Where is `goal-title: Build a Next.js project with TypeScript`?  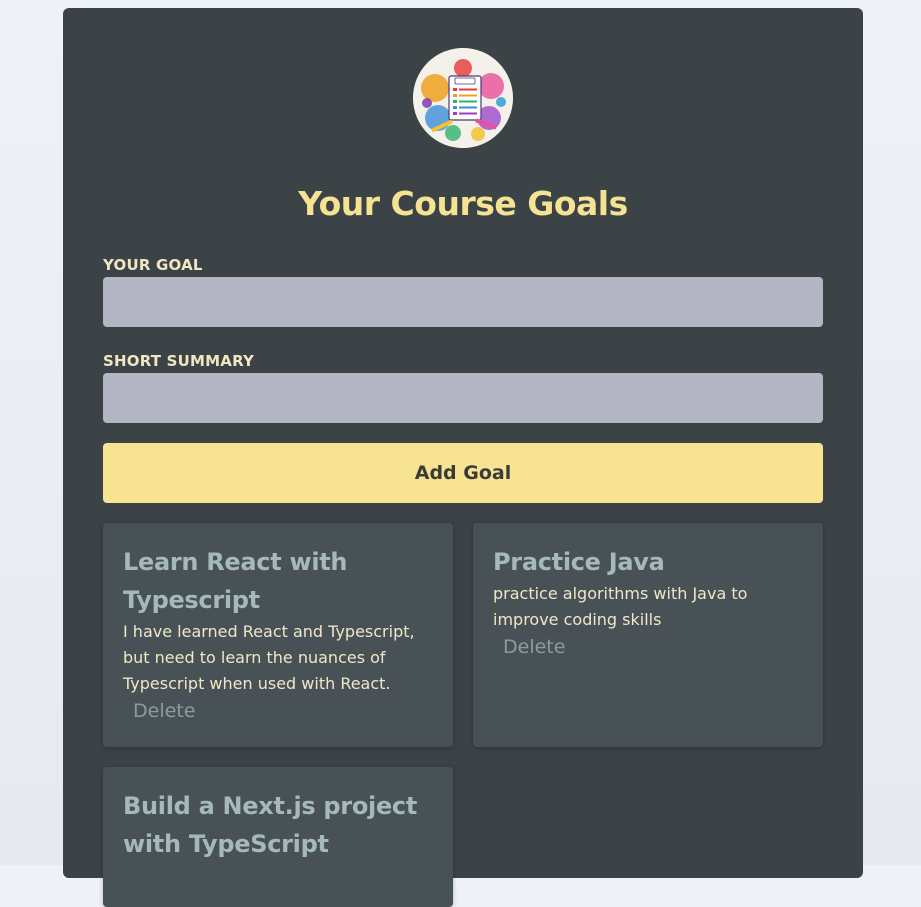
goal-title: Build a Next.js project with TypeScript is located at coordinates (270, 825).